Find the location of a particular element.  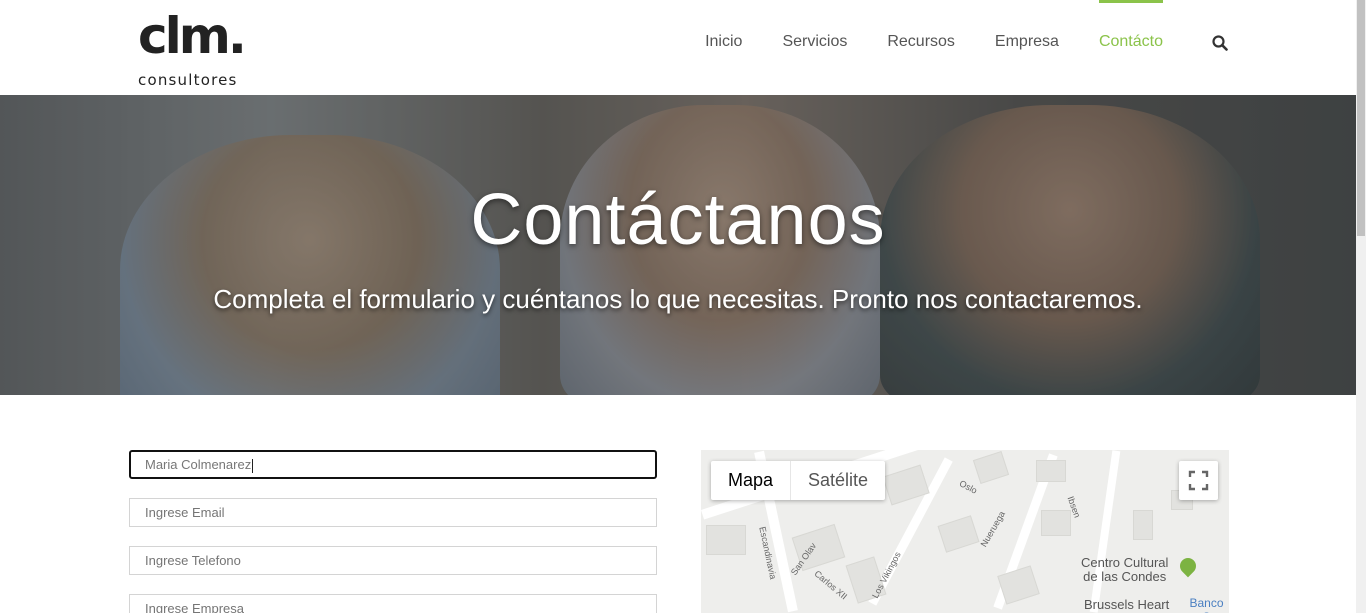

map-street-label: Oslo is located at coordinates (968, 487).